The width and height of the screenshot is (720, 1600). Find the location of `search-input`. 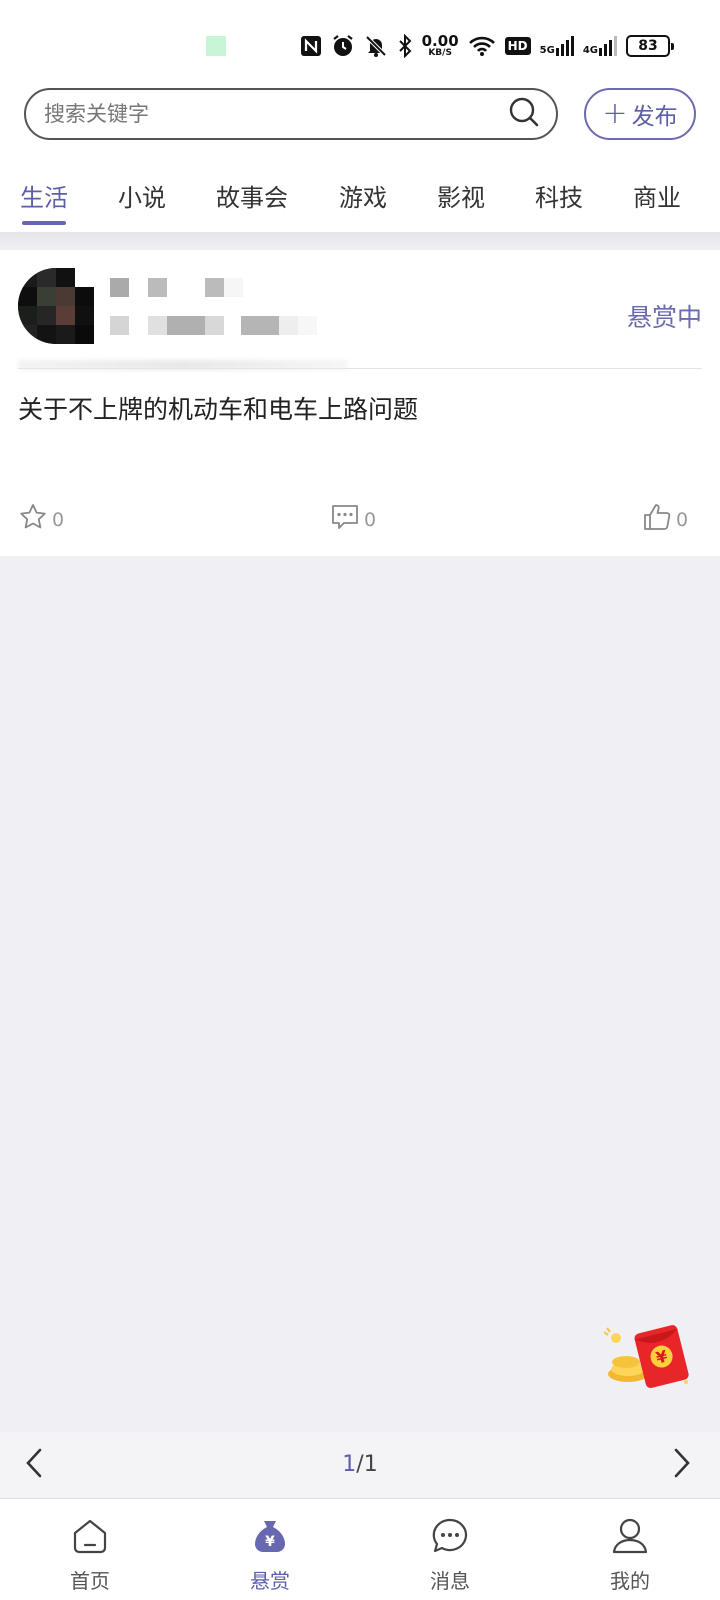

search-input is located at coordinates (276, 114).